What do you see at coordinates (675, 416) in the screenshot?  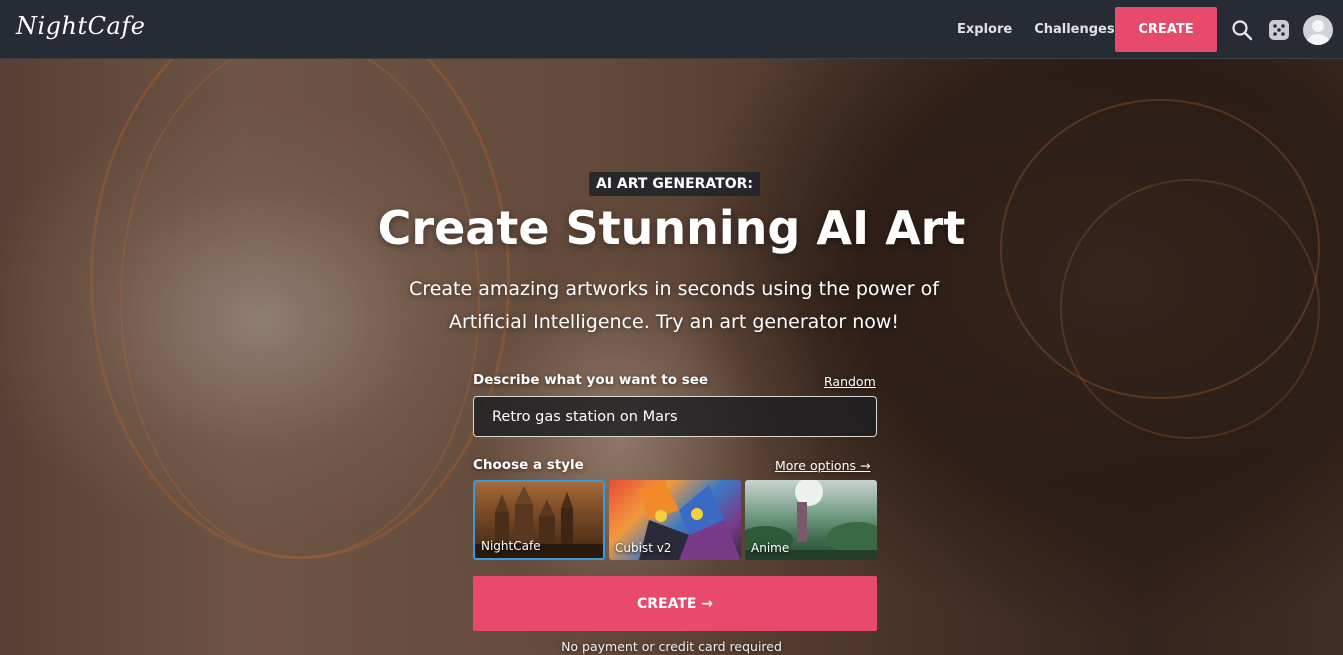 I see `prompt-input` at bounding box center [675, 416].